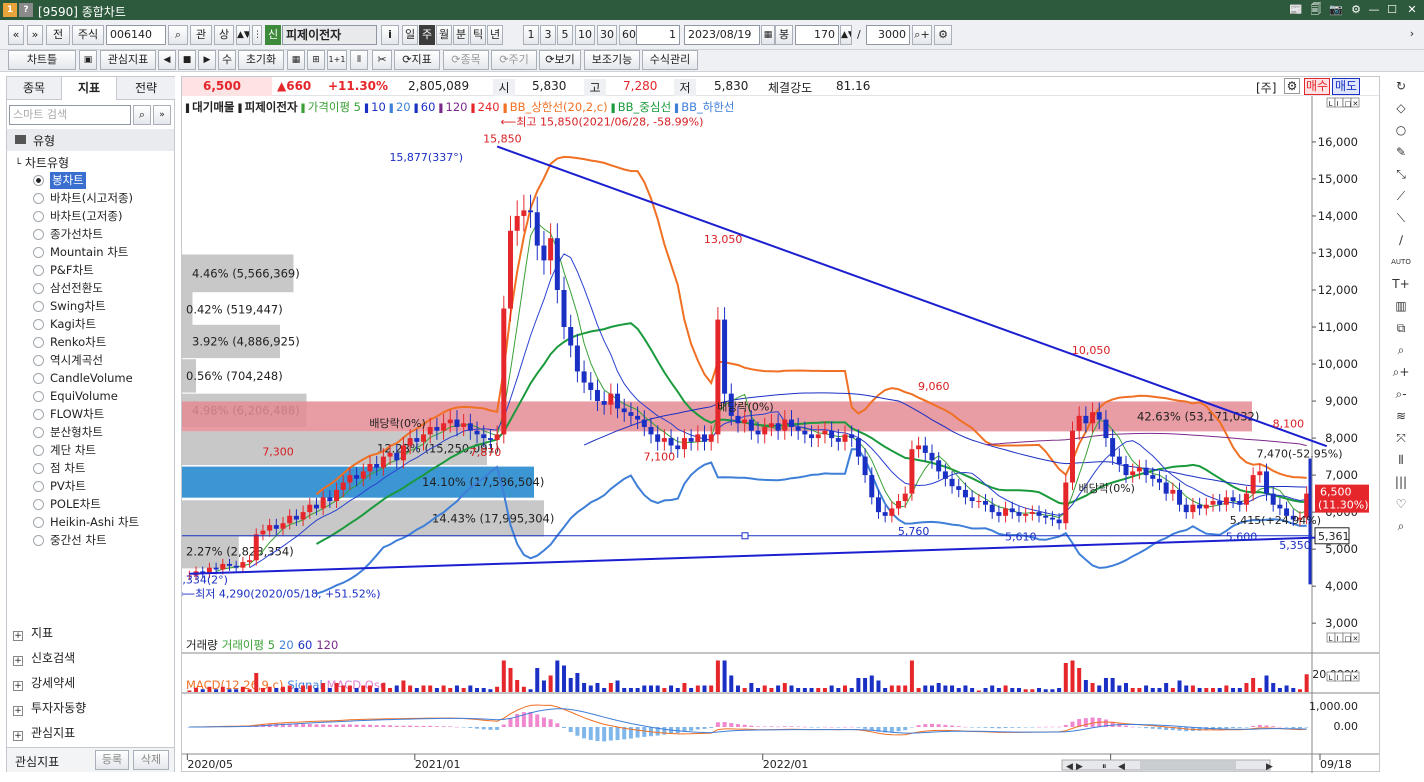 Image resolution: width=1424 pixels, height=782 pixels. I want to click on stop-icon: ■, so click(187, 60).